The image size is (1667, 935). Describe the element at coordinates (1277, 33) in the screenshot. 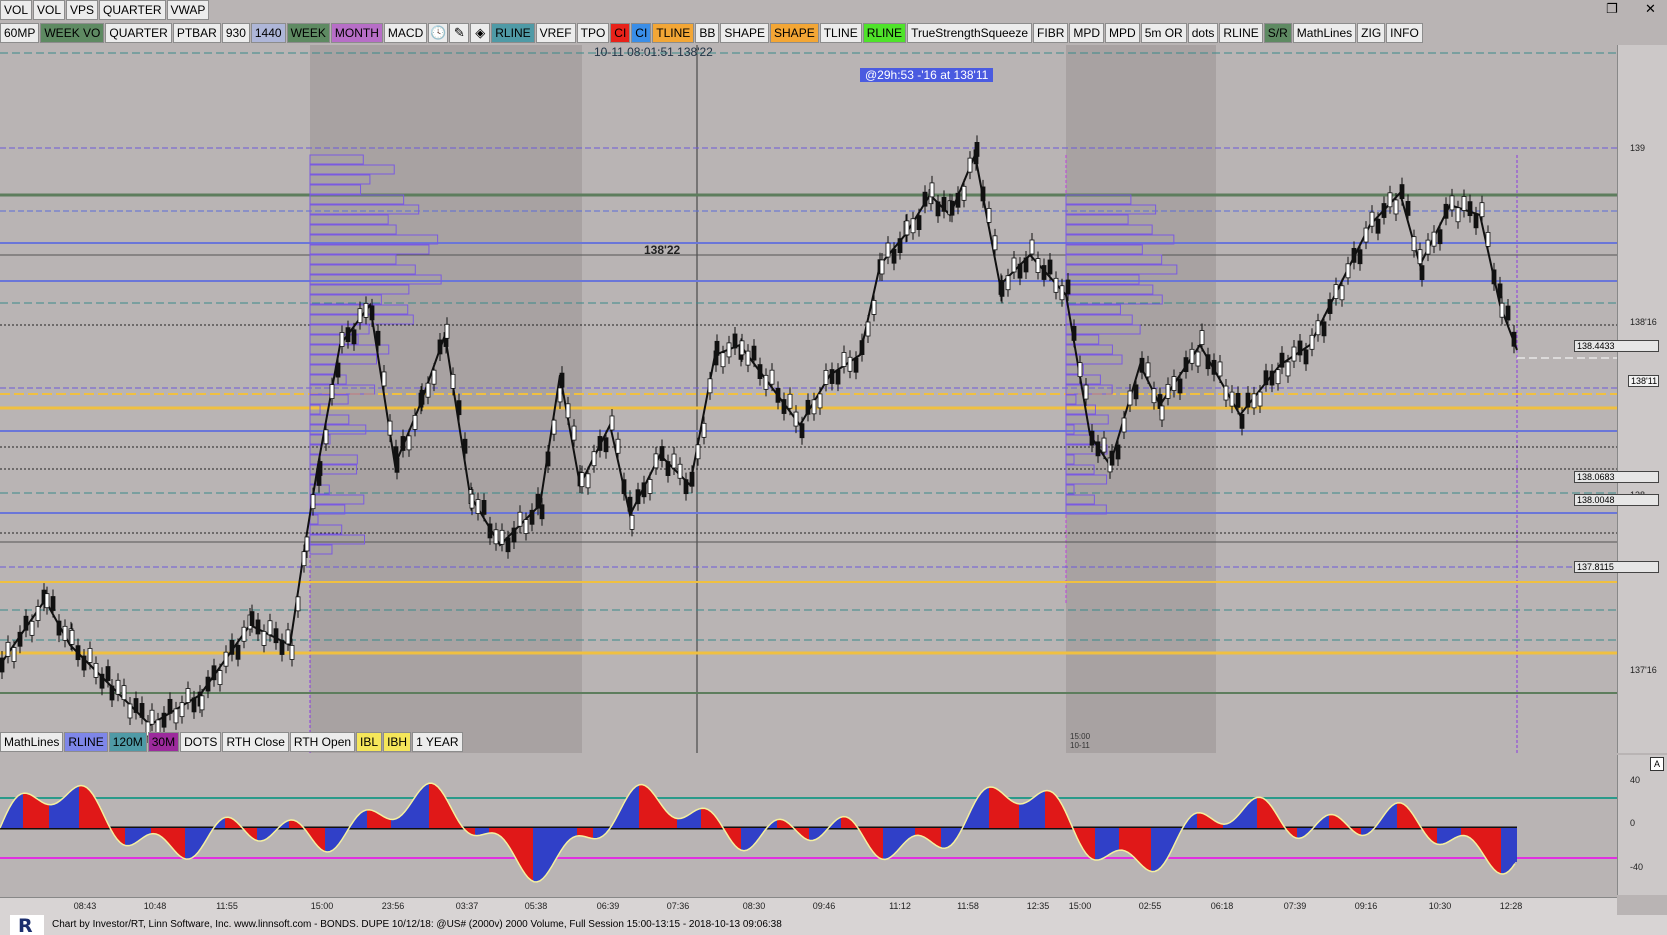

I see `toolbar-button: S/R` at that location.